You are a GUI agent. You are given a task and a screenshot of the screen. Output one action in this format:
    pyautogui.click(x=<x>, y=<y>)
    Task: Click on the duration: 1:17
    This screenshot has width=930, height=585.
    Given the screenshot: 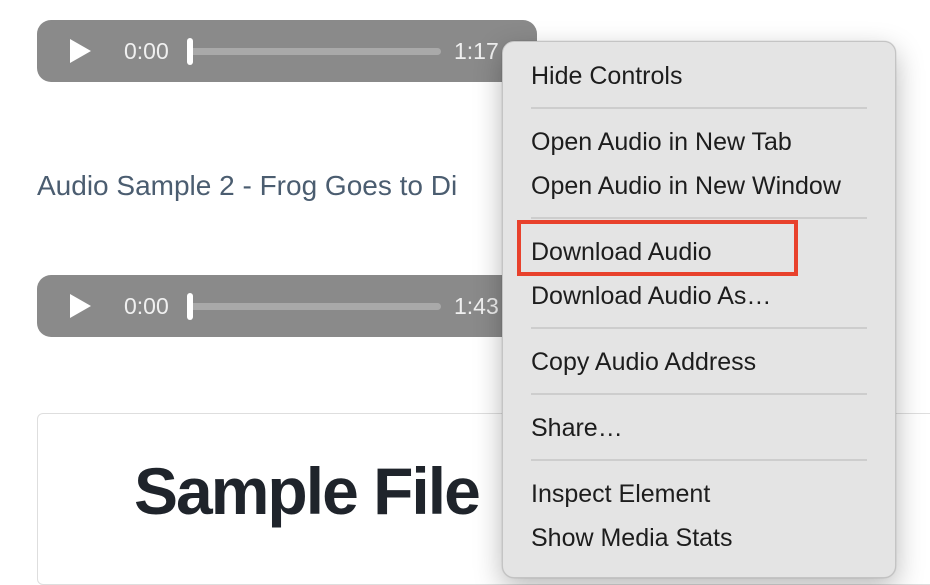 What is the action you would take?
    pyautogui.click(x=476, y=51)
    